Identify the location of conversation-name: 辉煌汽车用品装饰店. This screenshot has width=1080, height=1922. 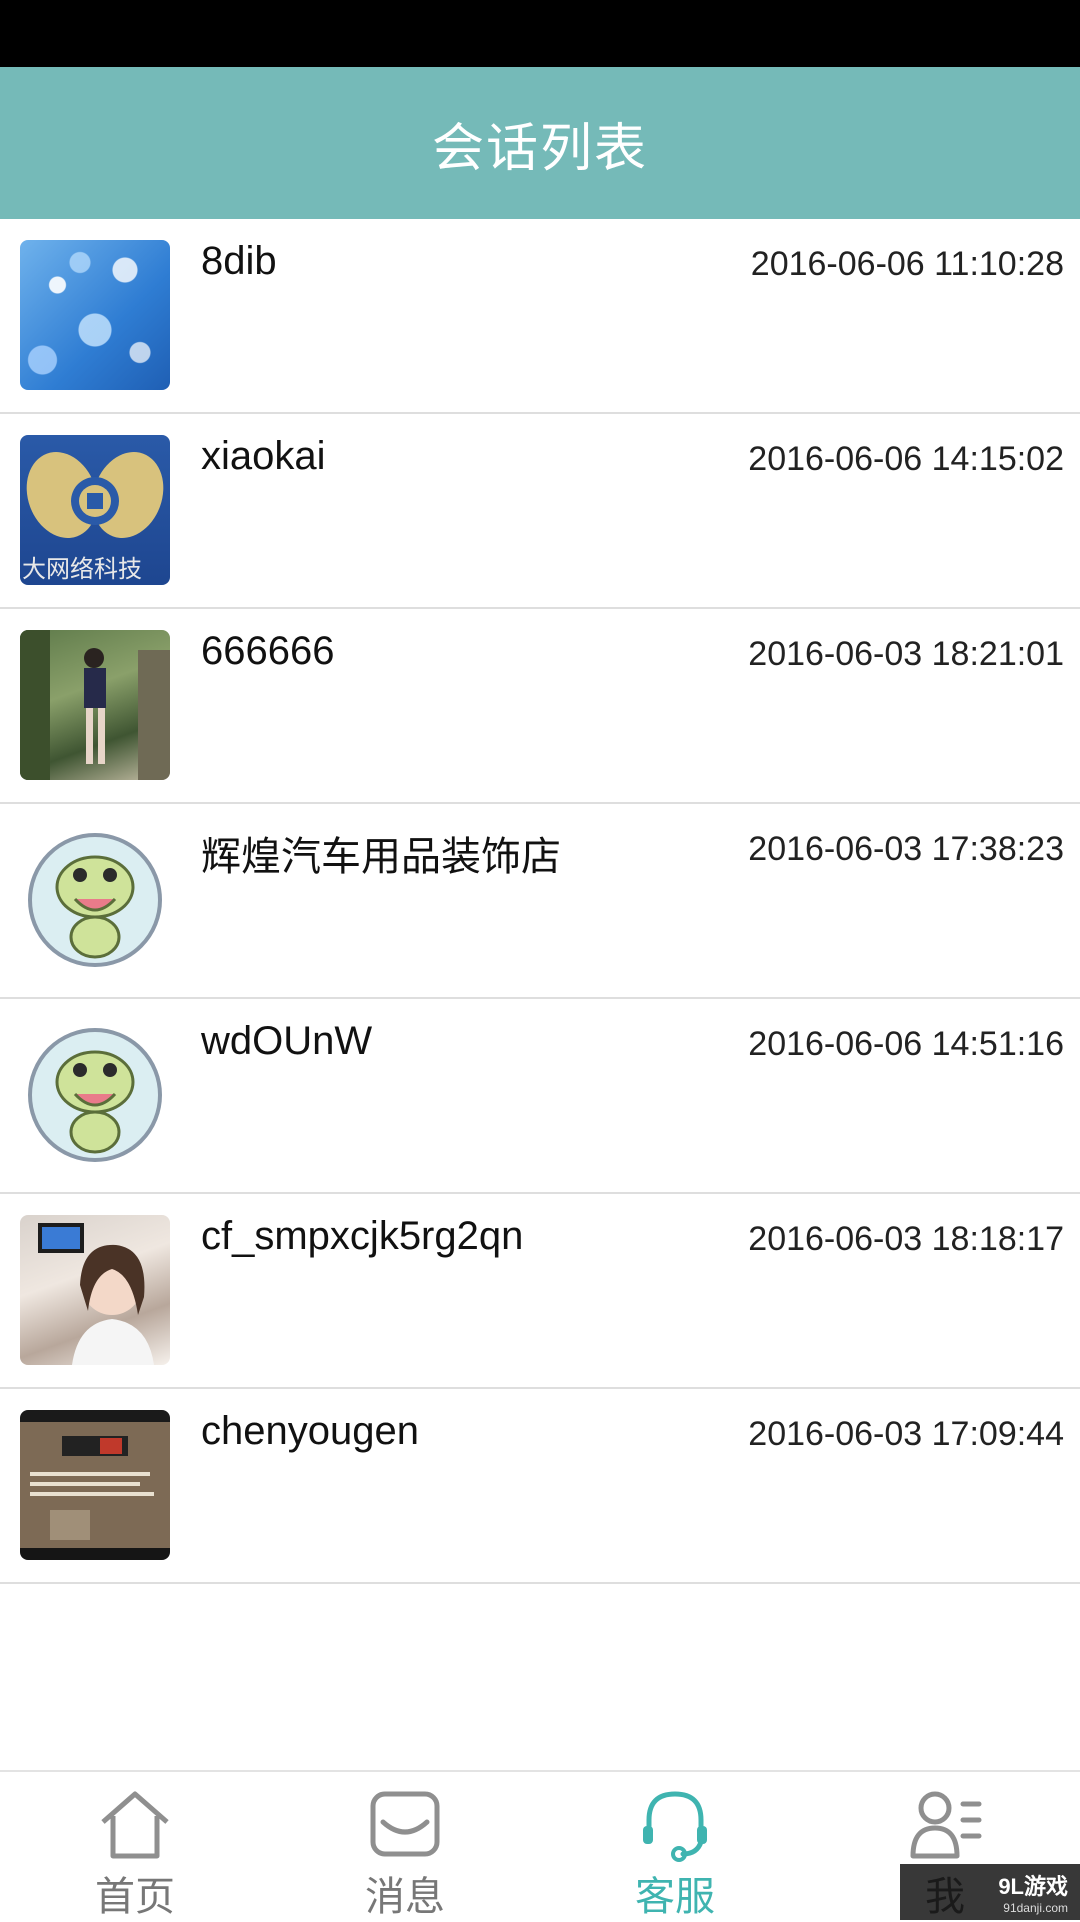
(381, 857).